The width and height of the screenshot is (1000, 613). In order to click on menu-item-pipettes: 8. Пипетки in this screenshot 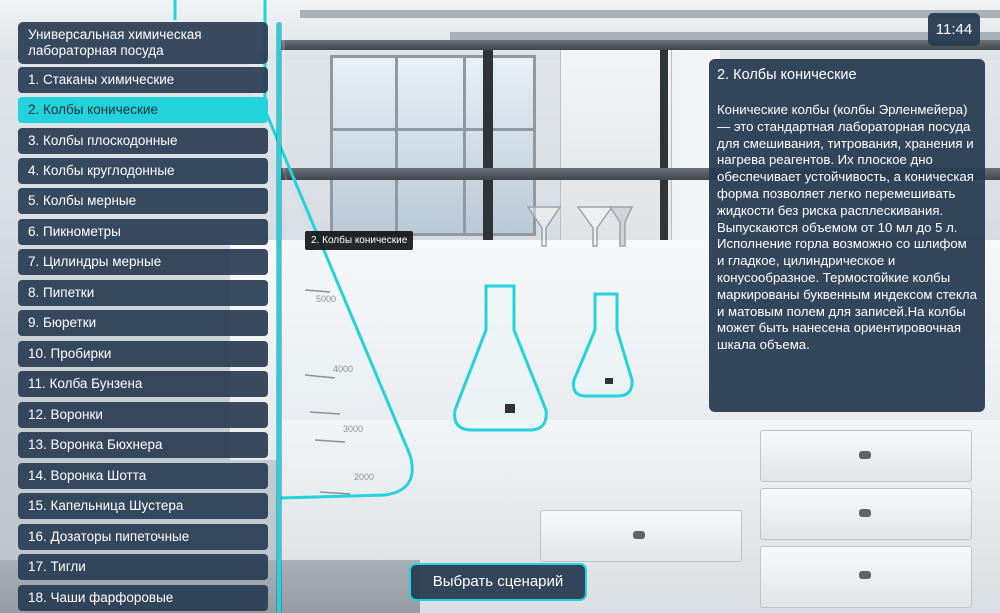, I will do `click(143, 293)`.